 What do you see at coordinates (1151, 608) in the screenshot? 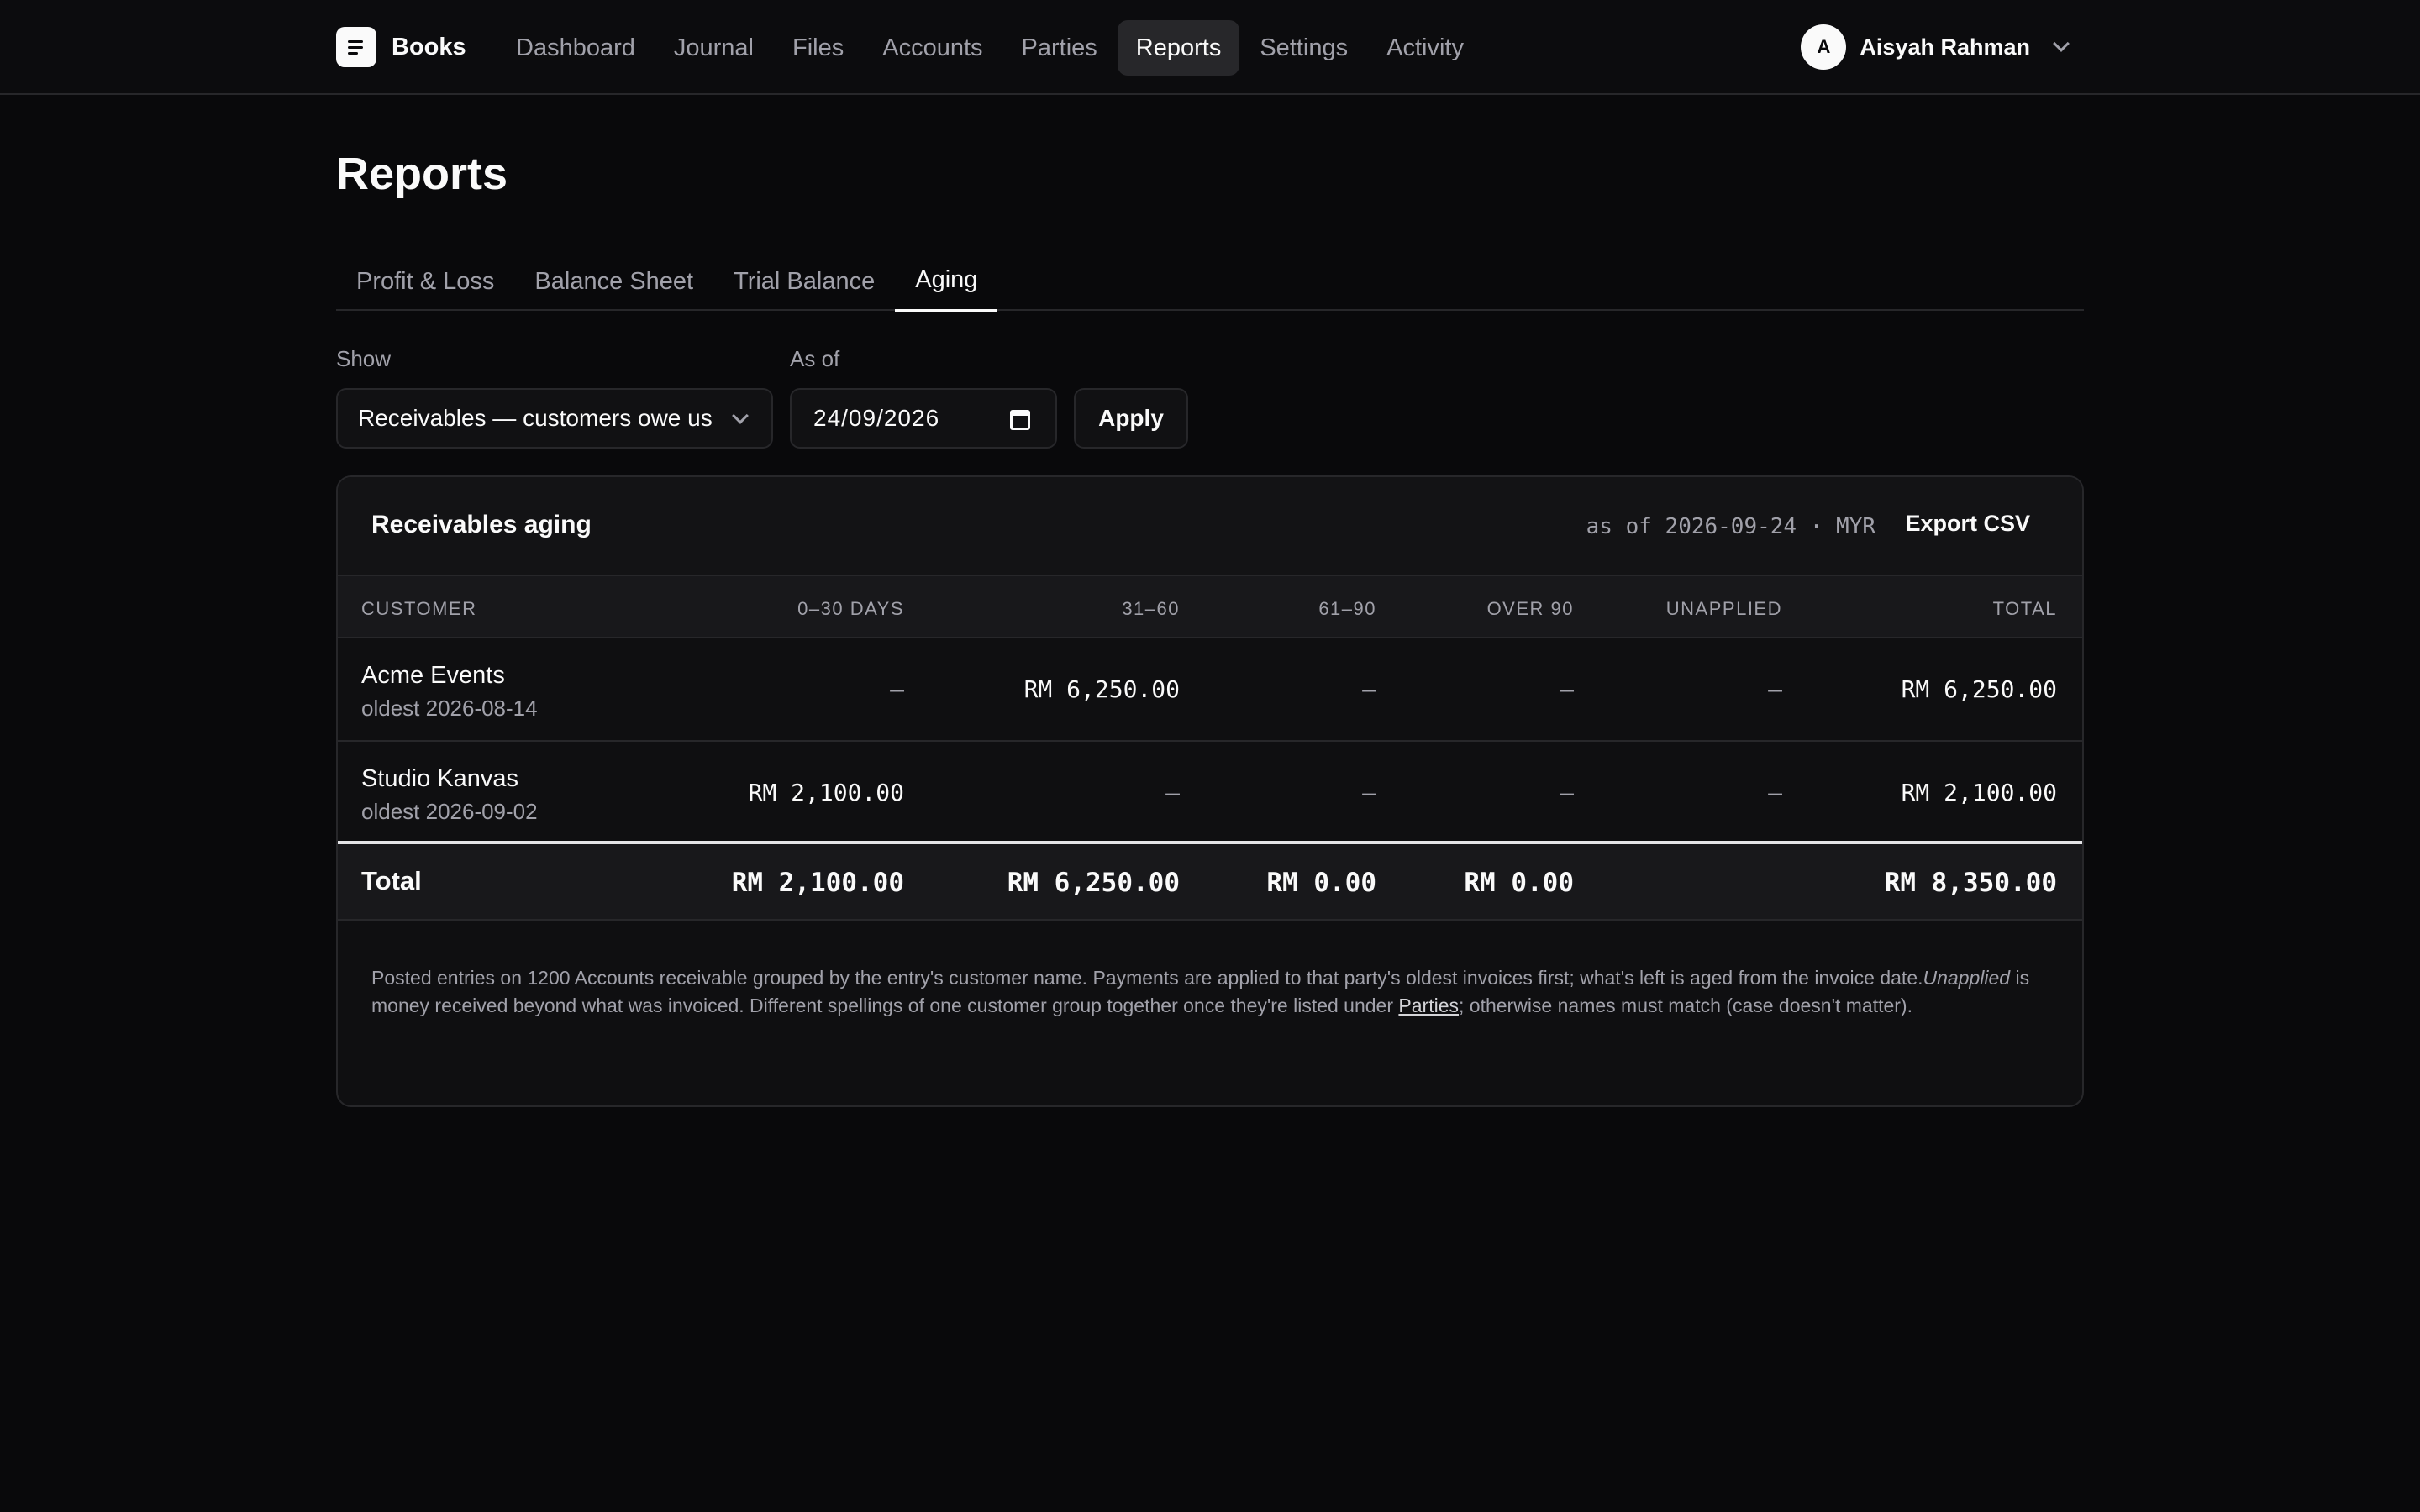
I see `col-31-60: 31–60` at bounding box center [1151, 608].